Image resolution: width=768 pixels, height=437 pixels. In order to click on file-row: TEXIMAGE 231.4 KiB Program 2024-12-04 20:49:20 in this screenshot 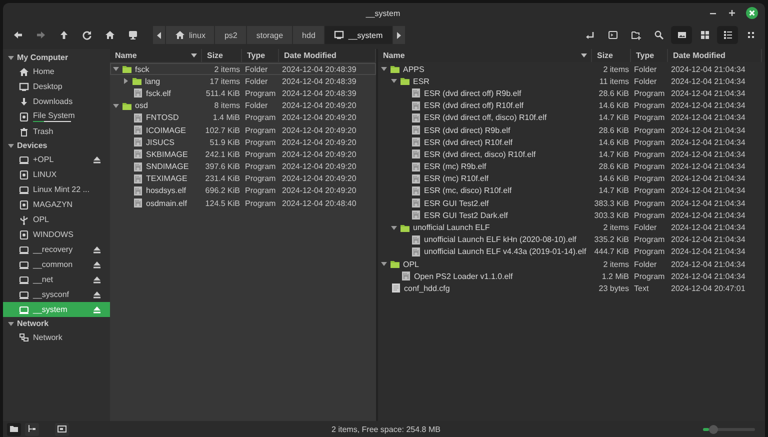, I will do `click(243, 178)`.